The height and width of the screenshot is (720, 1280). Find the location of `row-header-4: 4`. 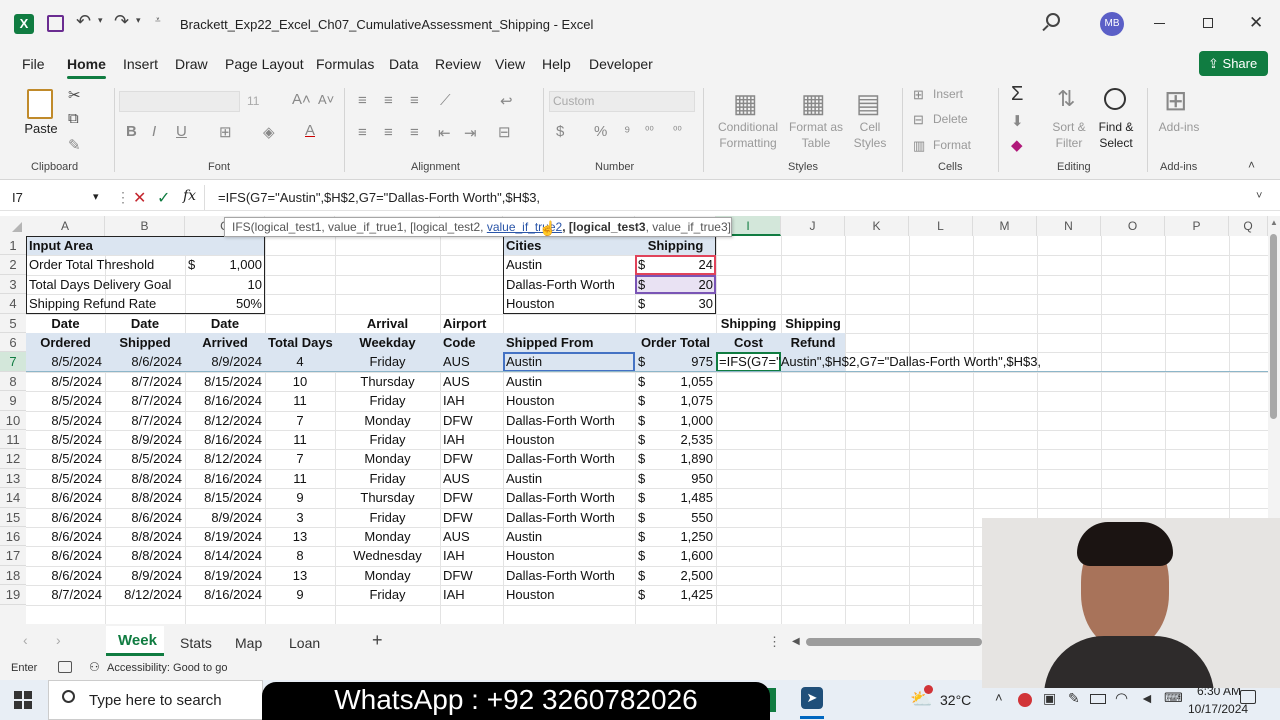

row-header-4: 4 is located at coordinates (13, 304).